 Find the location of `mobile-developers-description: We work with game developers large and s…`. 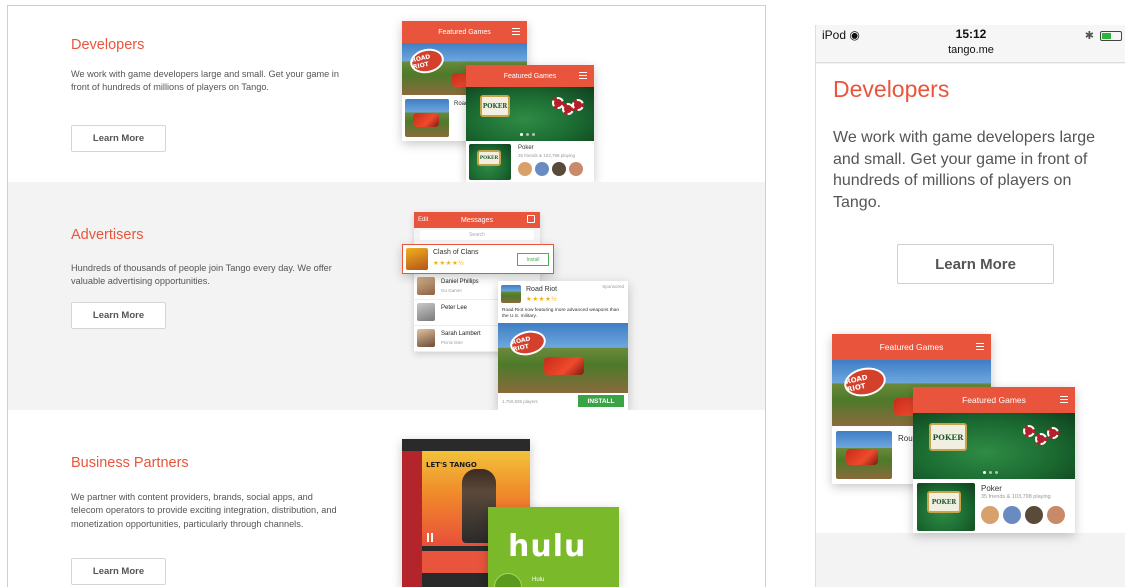

mobile-developers-description: We work with game developers large and s… is located at coordinates (964, 170).